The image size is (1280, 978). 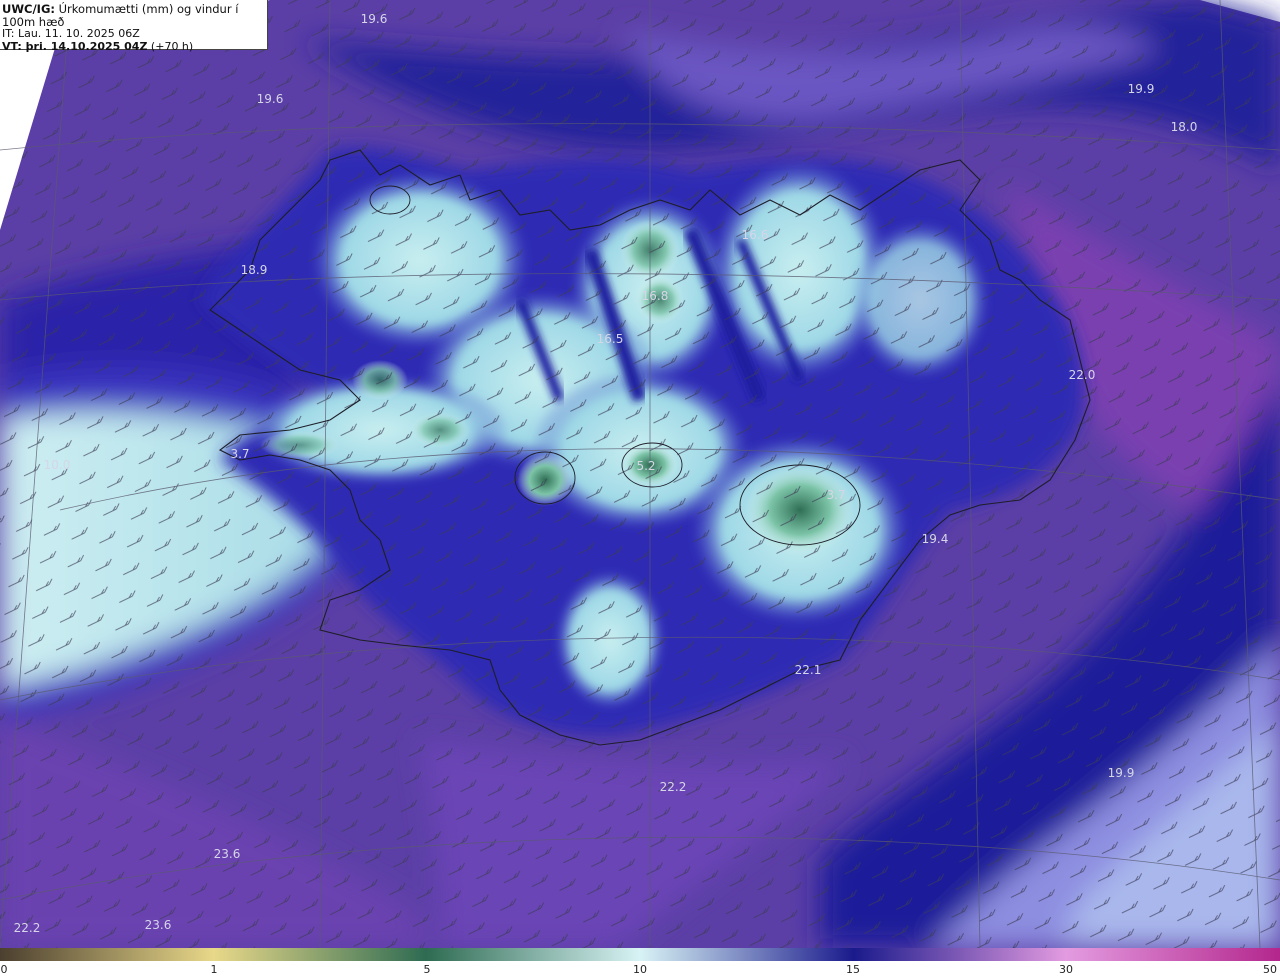 What do you see at coordinates (57, 465) in the screenshot?
I see `temp-label: 10.0` at bounding box center [57, 465].